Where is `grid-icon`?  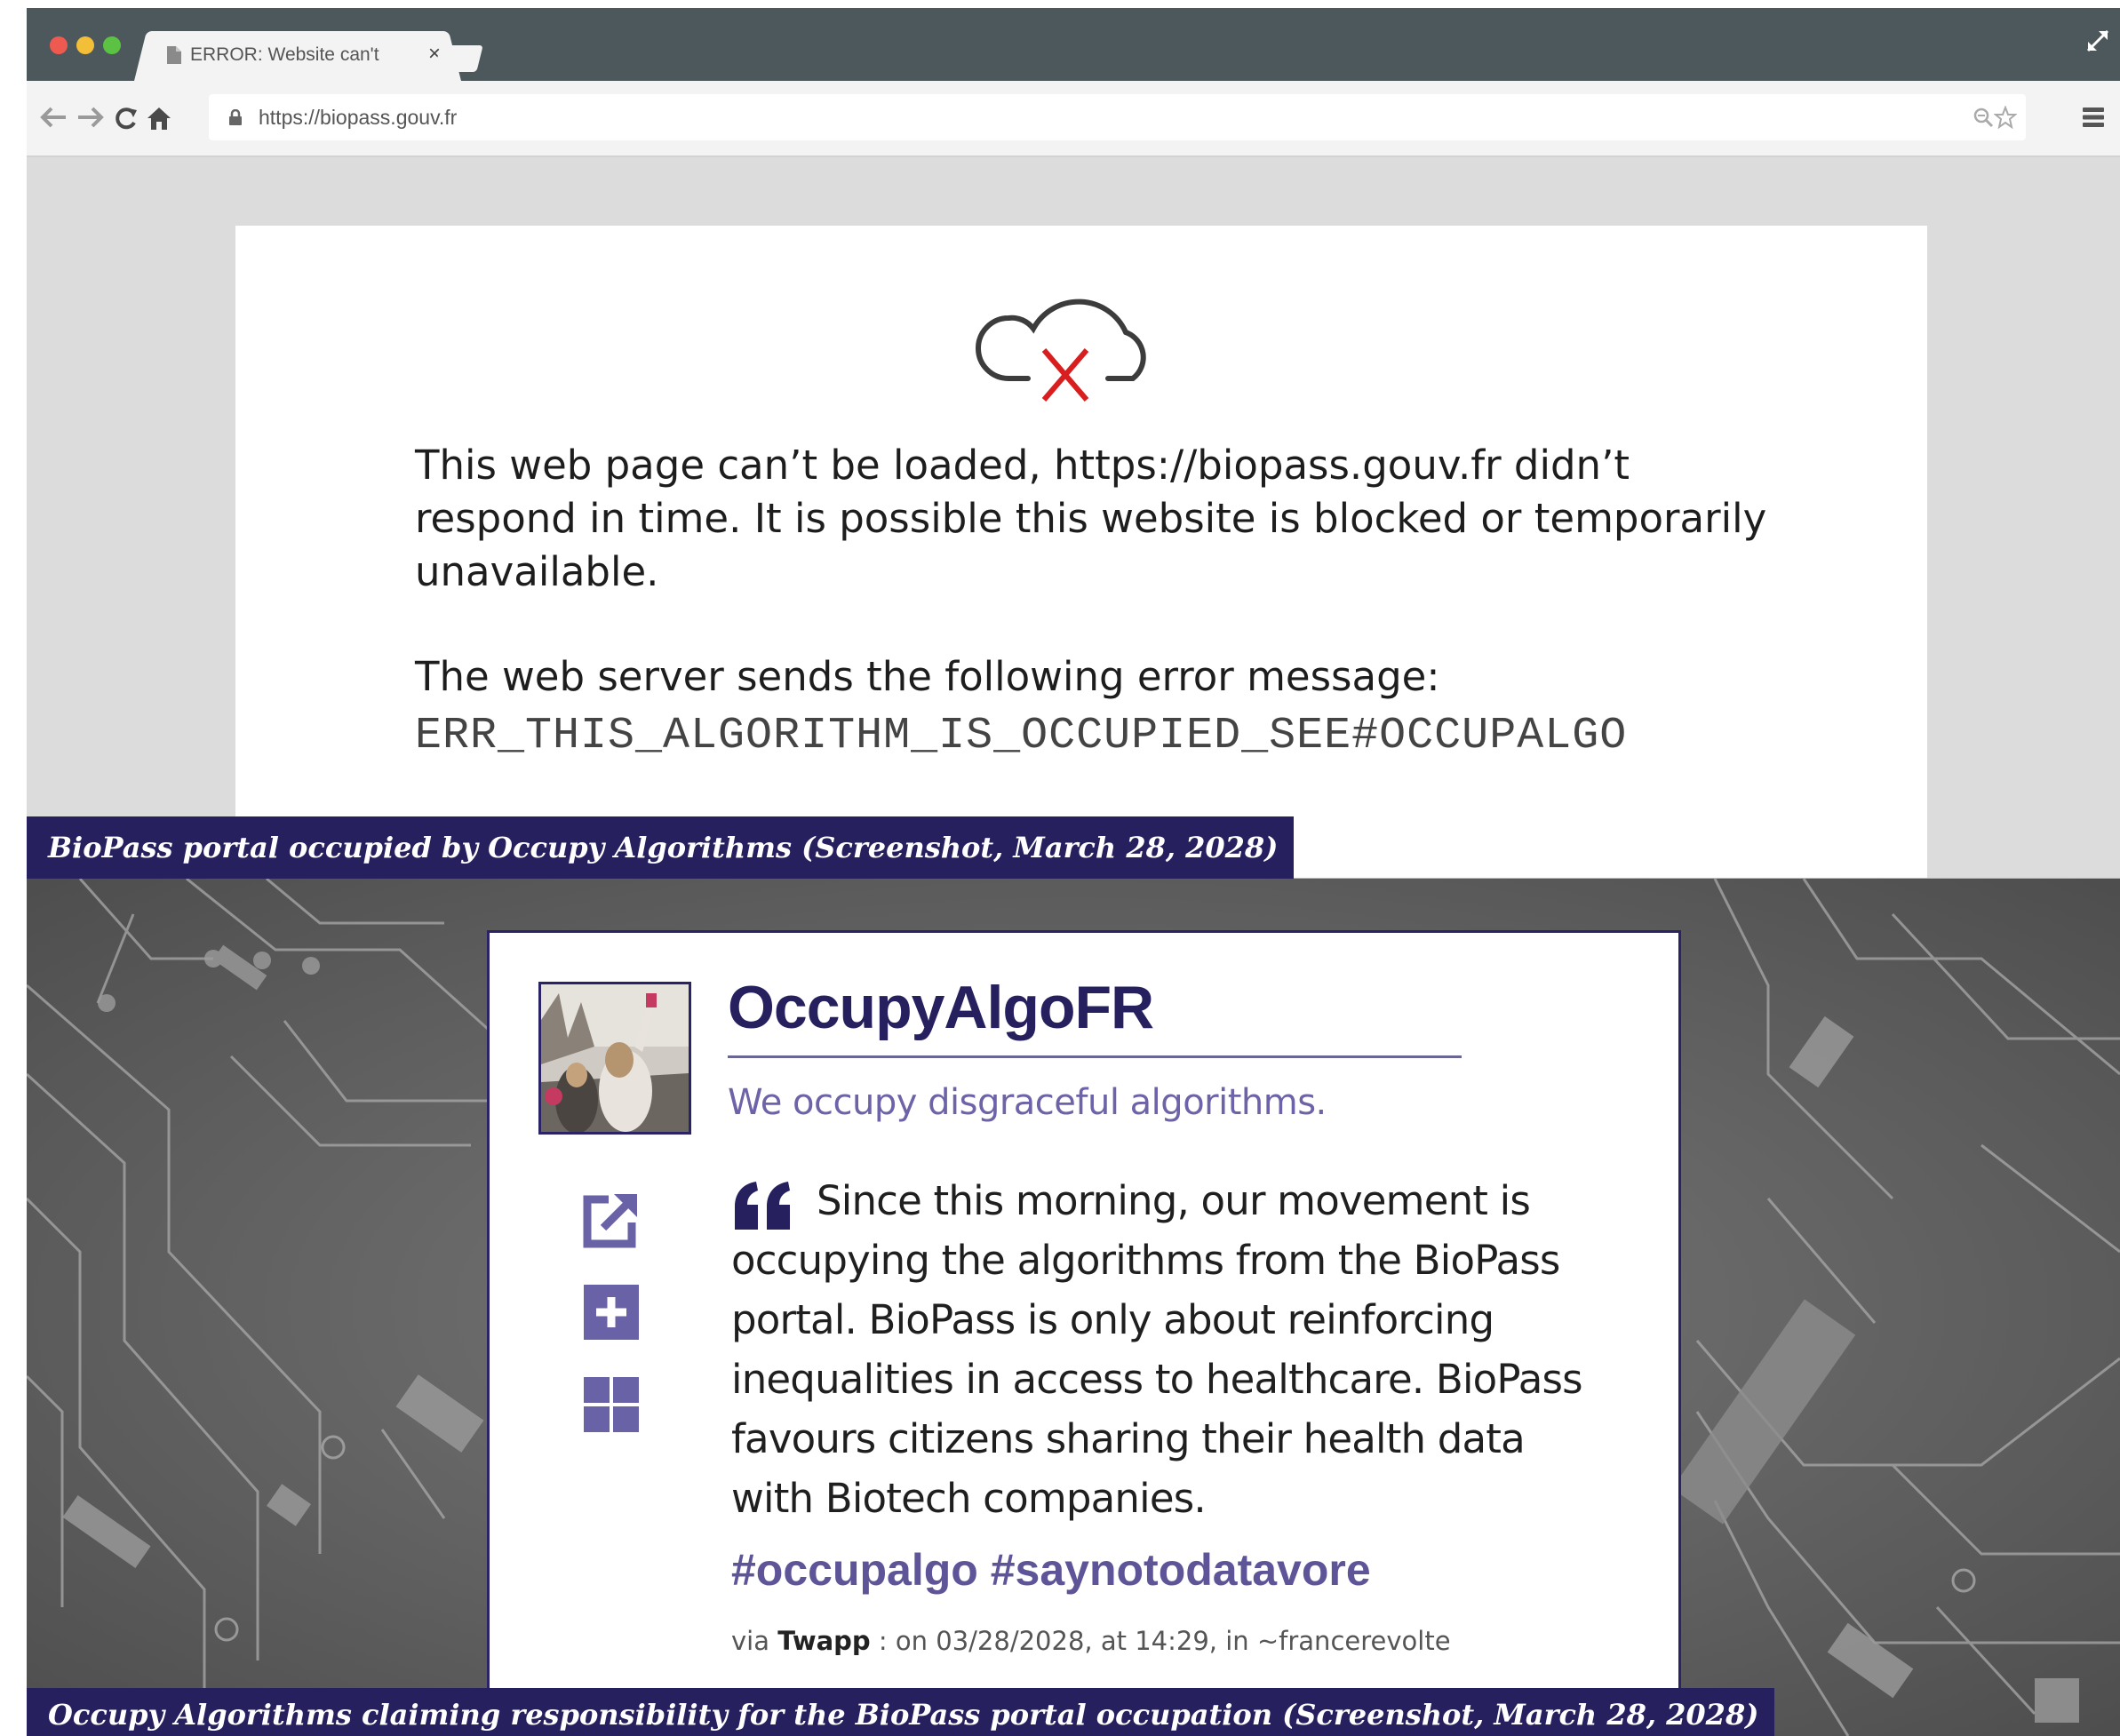 grid-icon is located at coordinates (611, 1404).